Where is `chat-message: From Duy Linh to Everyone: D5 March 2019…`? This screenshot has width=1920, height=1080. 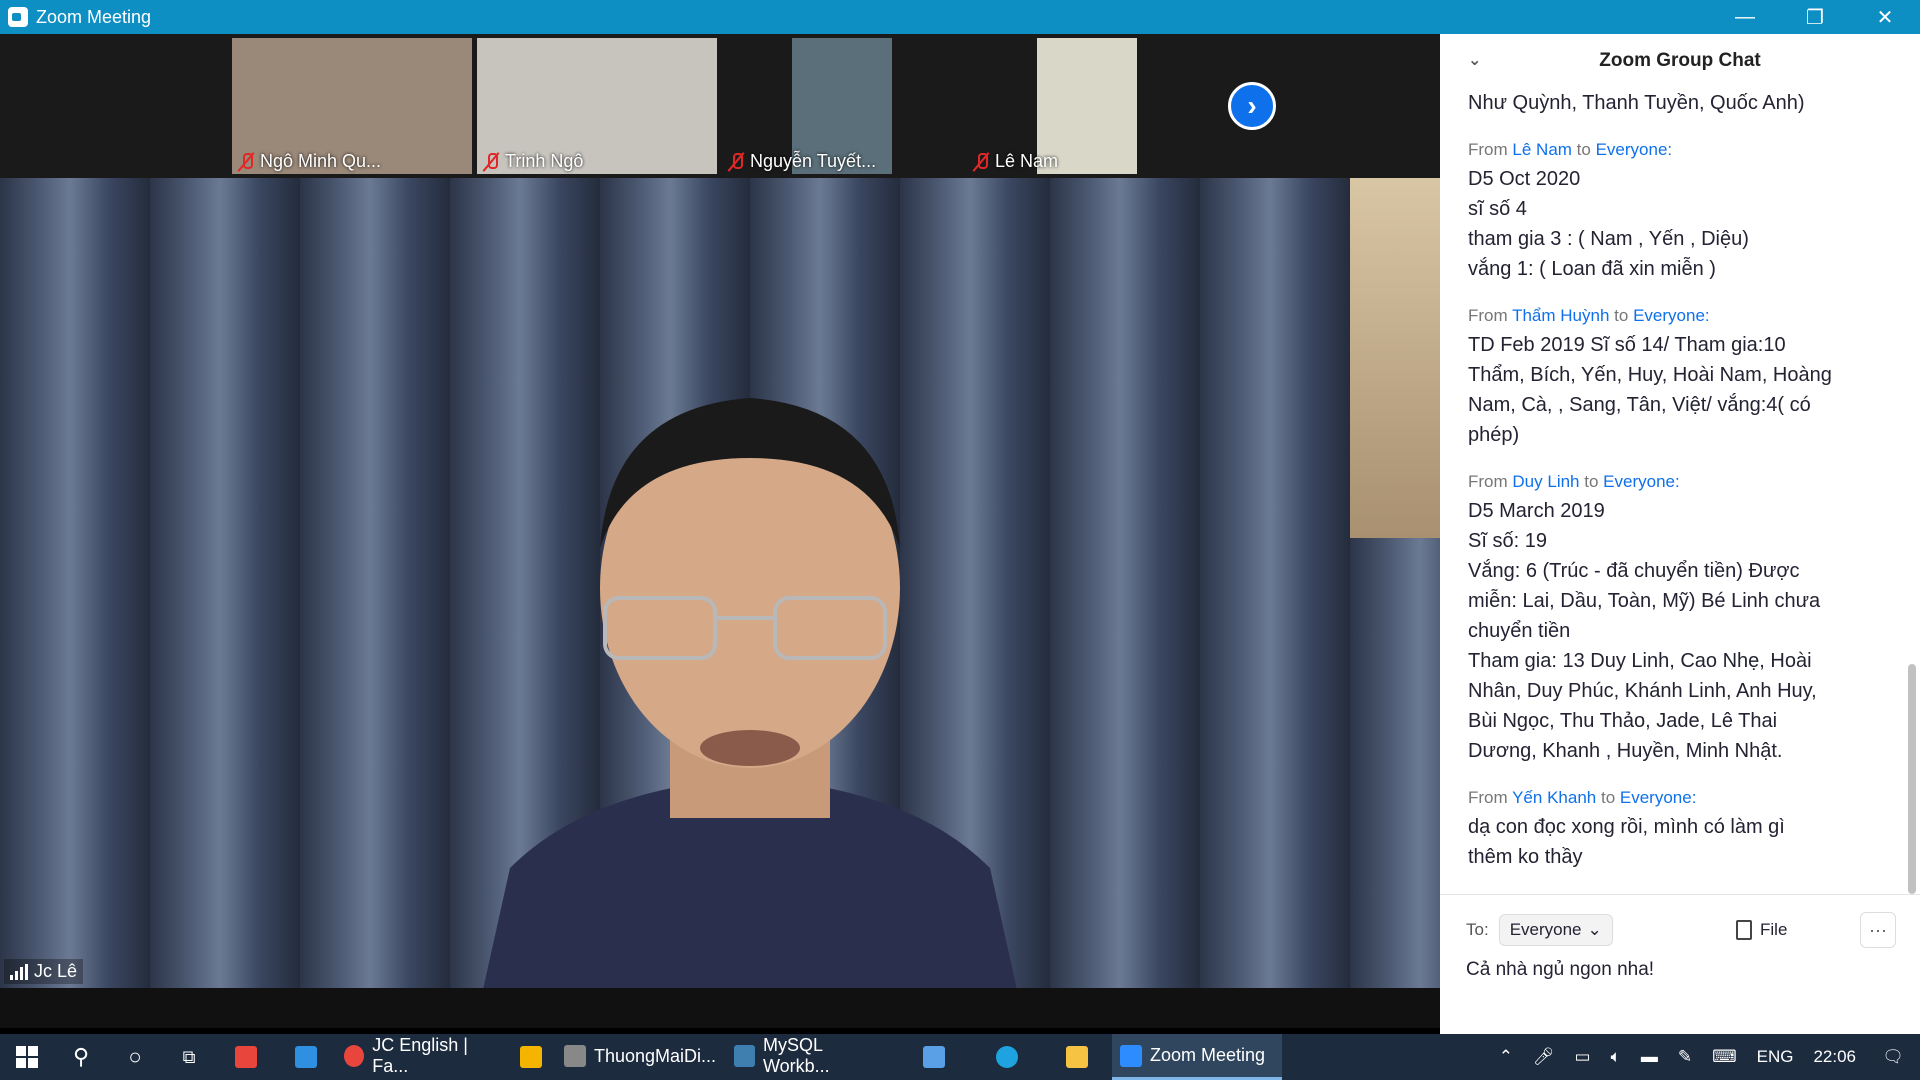 chat-message: From Duy Linh to Everyone: D5 March 2019… is located at coordinates (1644, 617).